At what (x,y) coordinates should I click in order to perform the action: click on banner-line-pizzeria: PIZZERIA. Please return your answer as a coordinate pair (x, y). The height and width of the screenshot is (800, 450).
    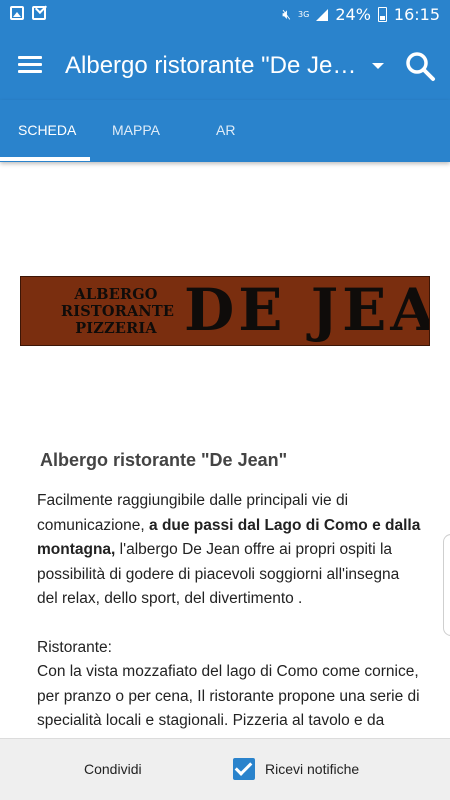
    Looking at the image, I should click on (116, 328).